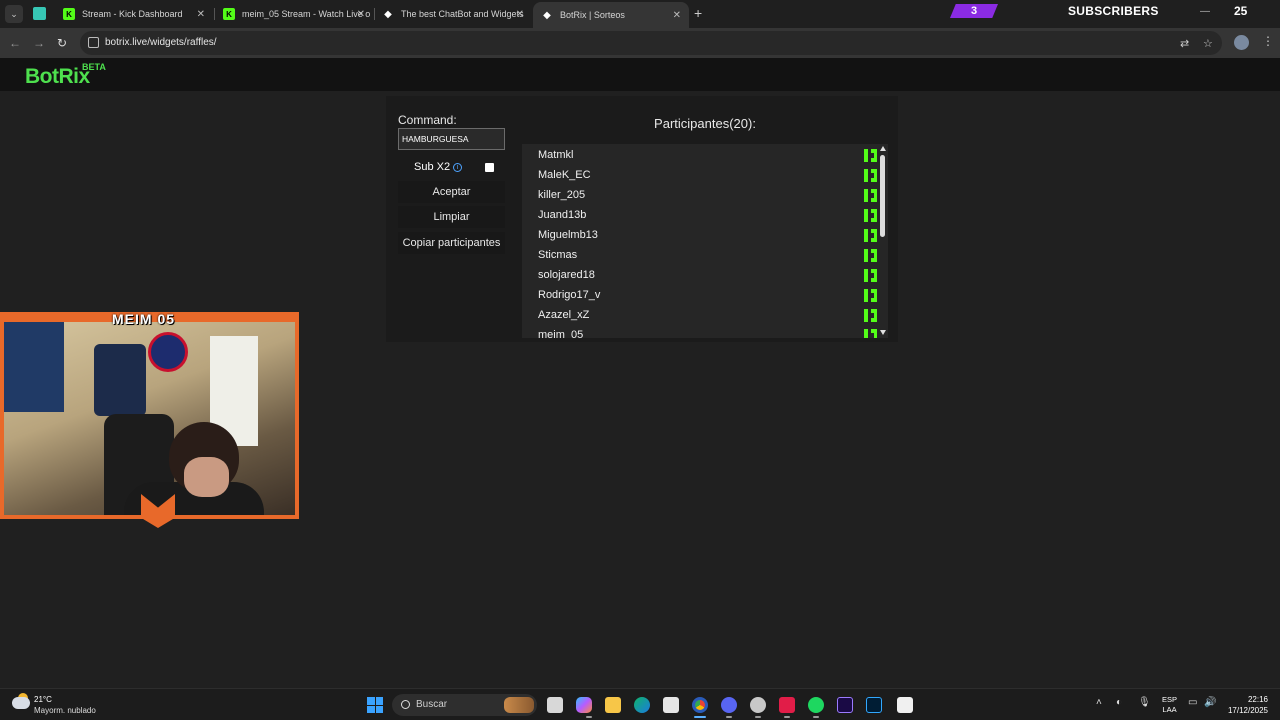 This screenshot has height=720, width=1280. I want to click on list-item: Rodrigo17_v, so click(707, 295).